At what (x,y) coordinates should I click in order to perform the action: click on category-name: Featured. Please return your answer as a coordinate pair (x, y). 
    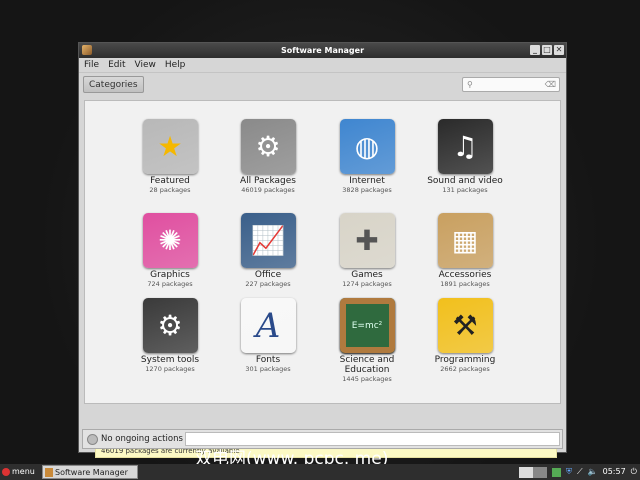
    Looking at the image, I should click on (170, 181).